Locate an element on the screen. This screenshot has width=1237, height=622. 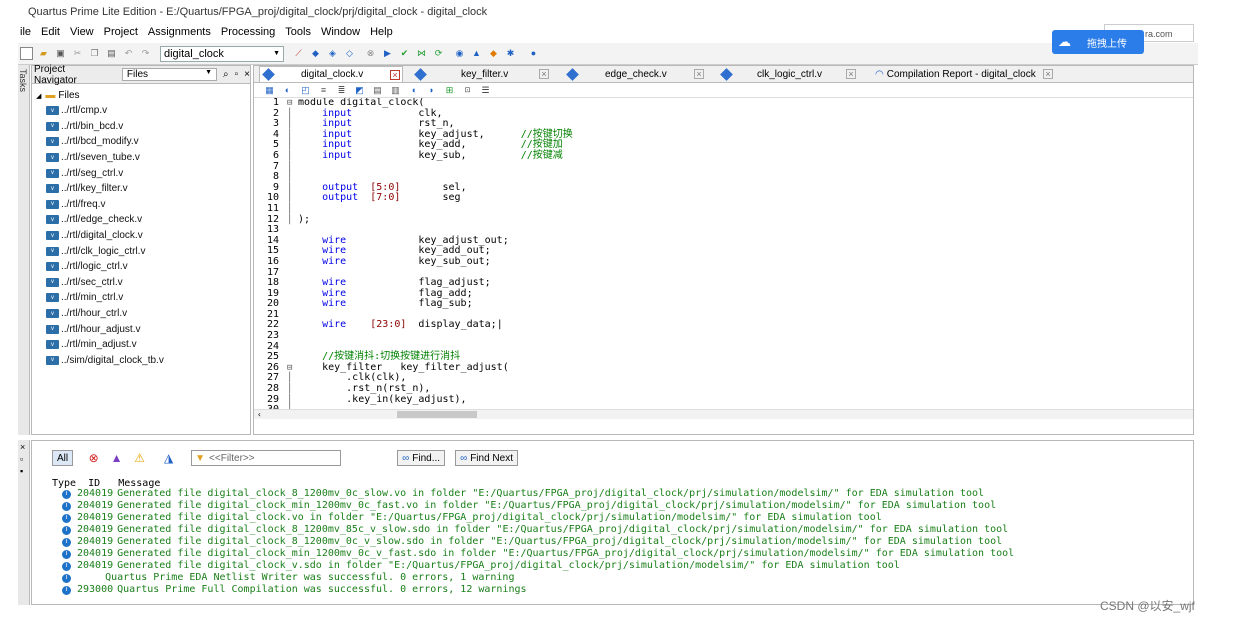
file-item: v ../rtl/seven_tube.v is located at coordinates (141, 158).